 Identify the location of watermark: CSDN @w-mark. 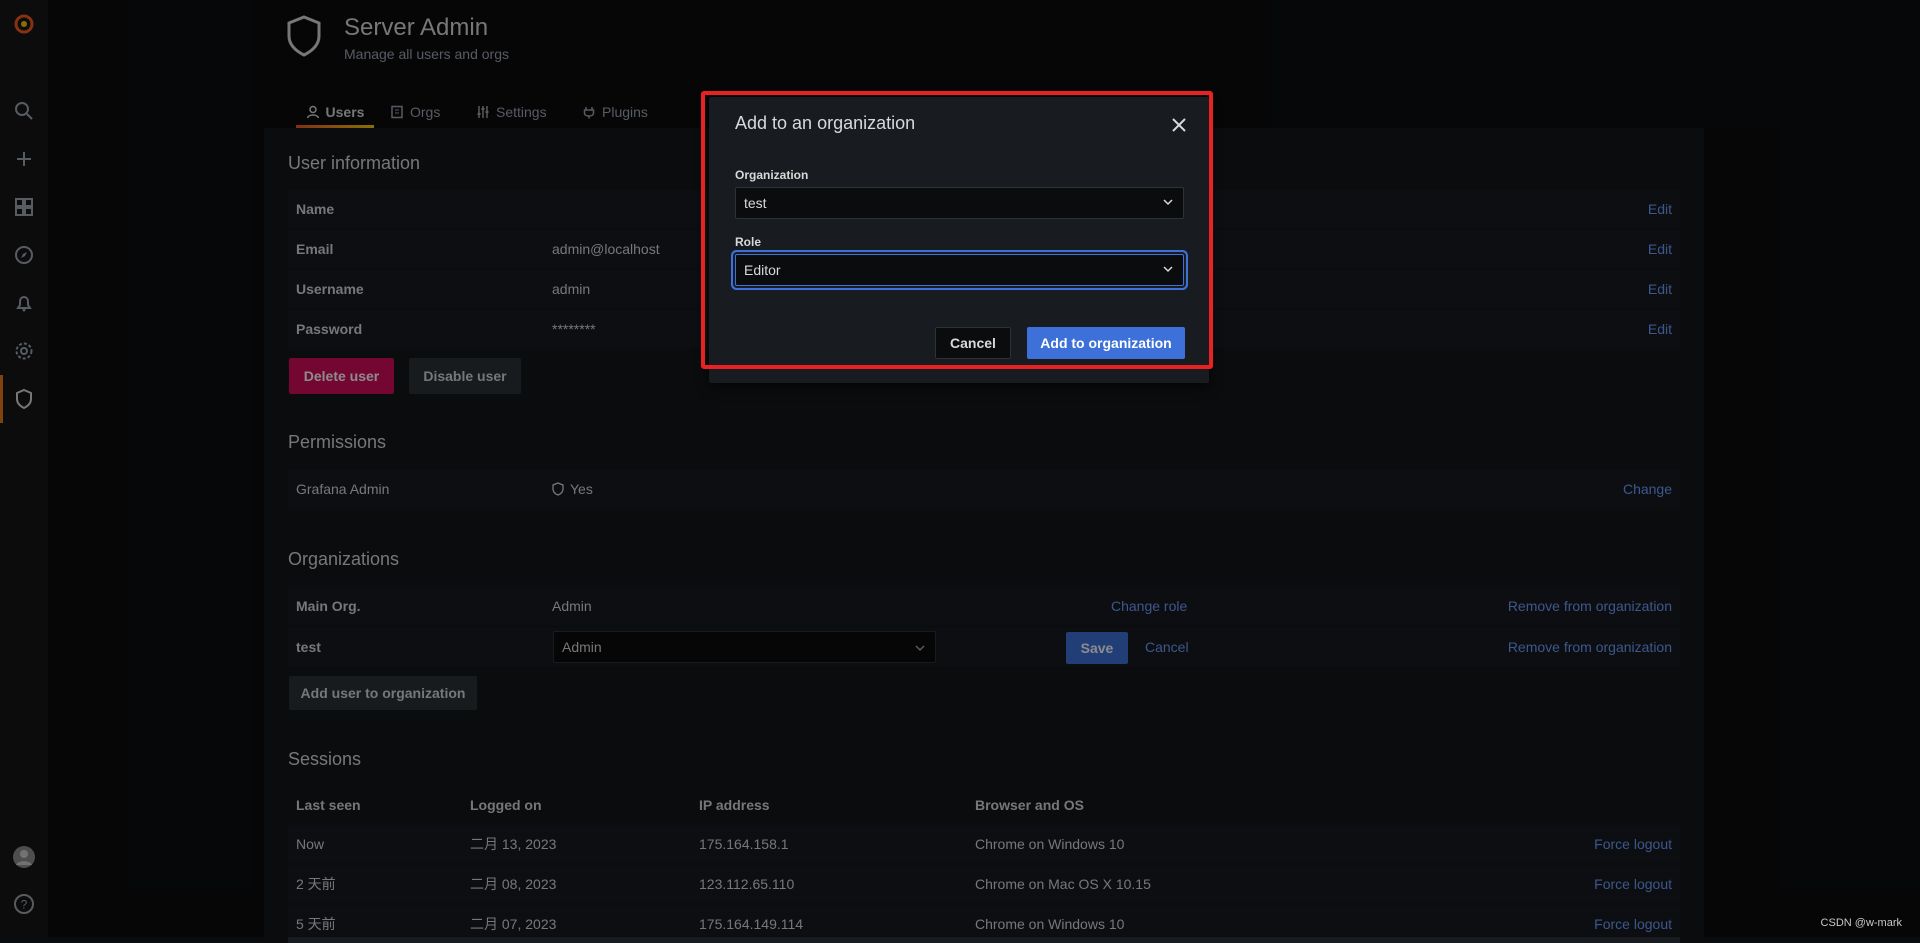
(1861, 923).